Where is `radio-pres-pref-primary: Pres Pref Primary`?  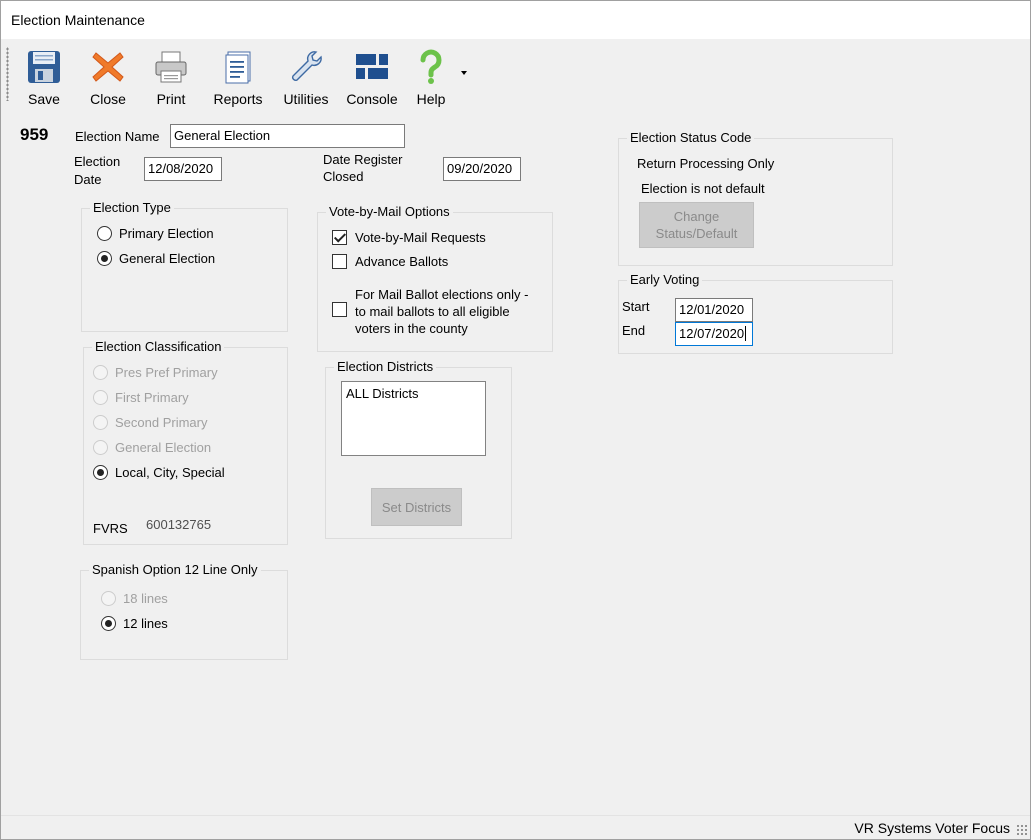
radio-pres-pref-primary: Pres Pref Primary is located at coordinates (155, 372).